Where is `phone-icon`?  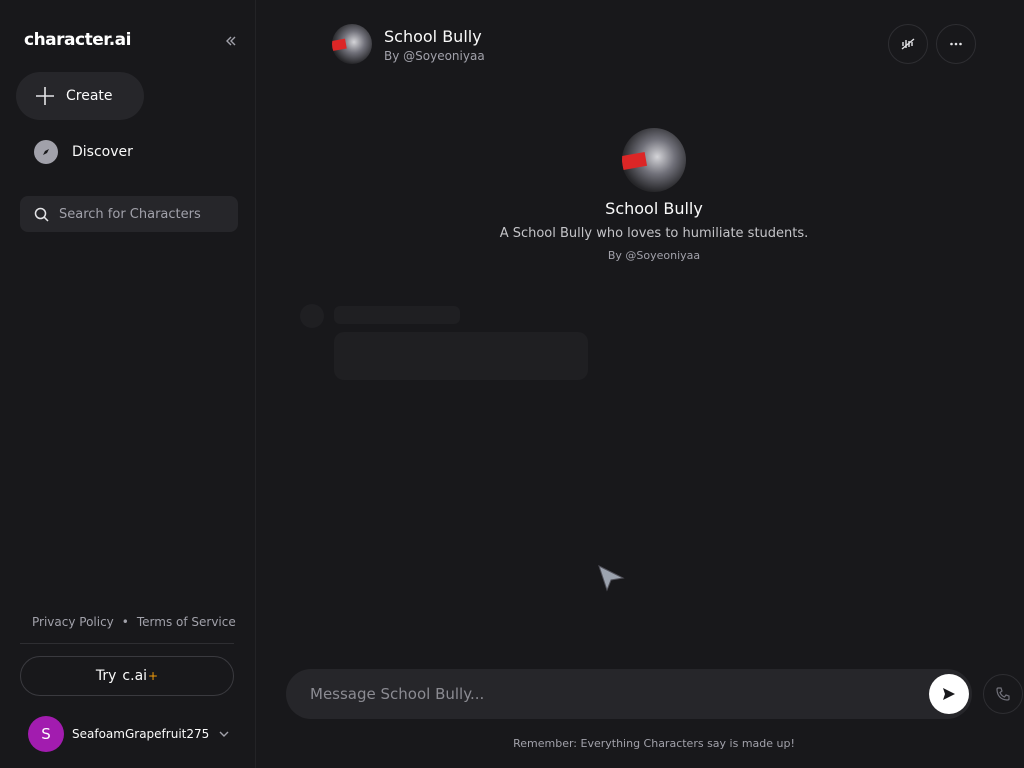 phone-icon is located at coordinates (1003, 694).